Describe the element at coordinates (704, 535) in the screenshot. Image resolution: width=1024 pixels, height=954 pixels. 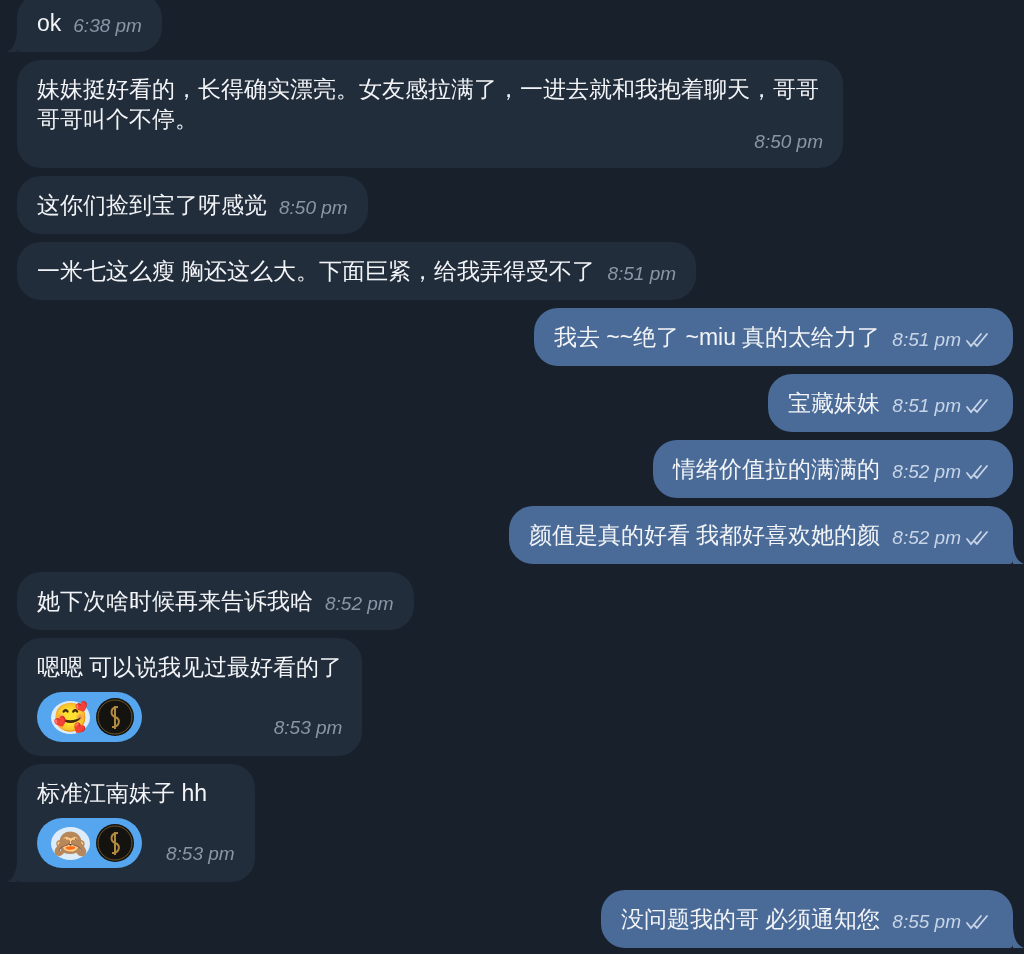
I see `message-text: 颜值是真的好看 我都好喜欢她的颜` at that location.